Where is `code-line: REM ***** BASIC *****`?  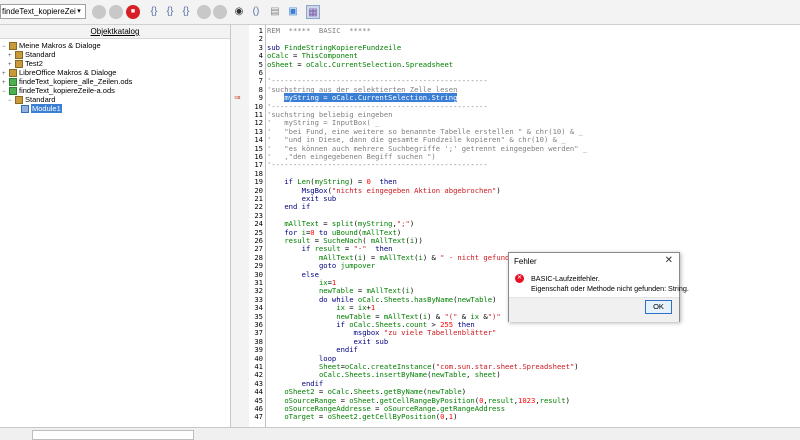 code-line: REM ***** BASIC ***** is located at coordinates (319, 30).